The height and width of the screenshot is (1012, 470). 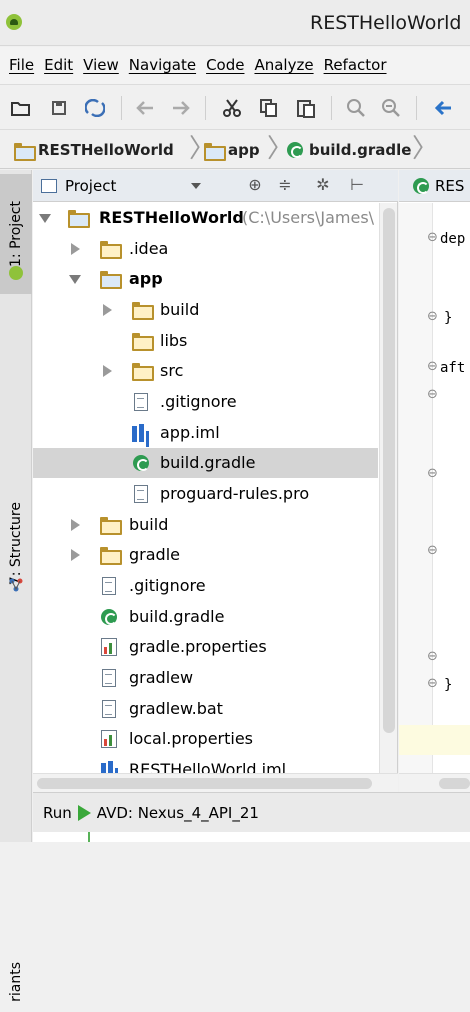 What do you see at coordinates (452, 368) in the screenshot?
I see `code-line: aft` at bounding box center [452, 368].